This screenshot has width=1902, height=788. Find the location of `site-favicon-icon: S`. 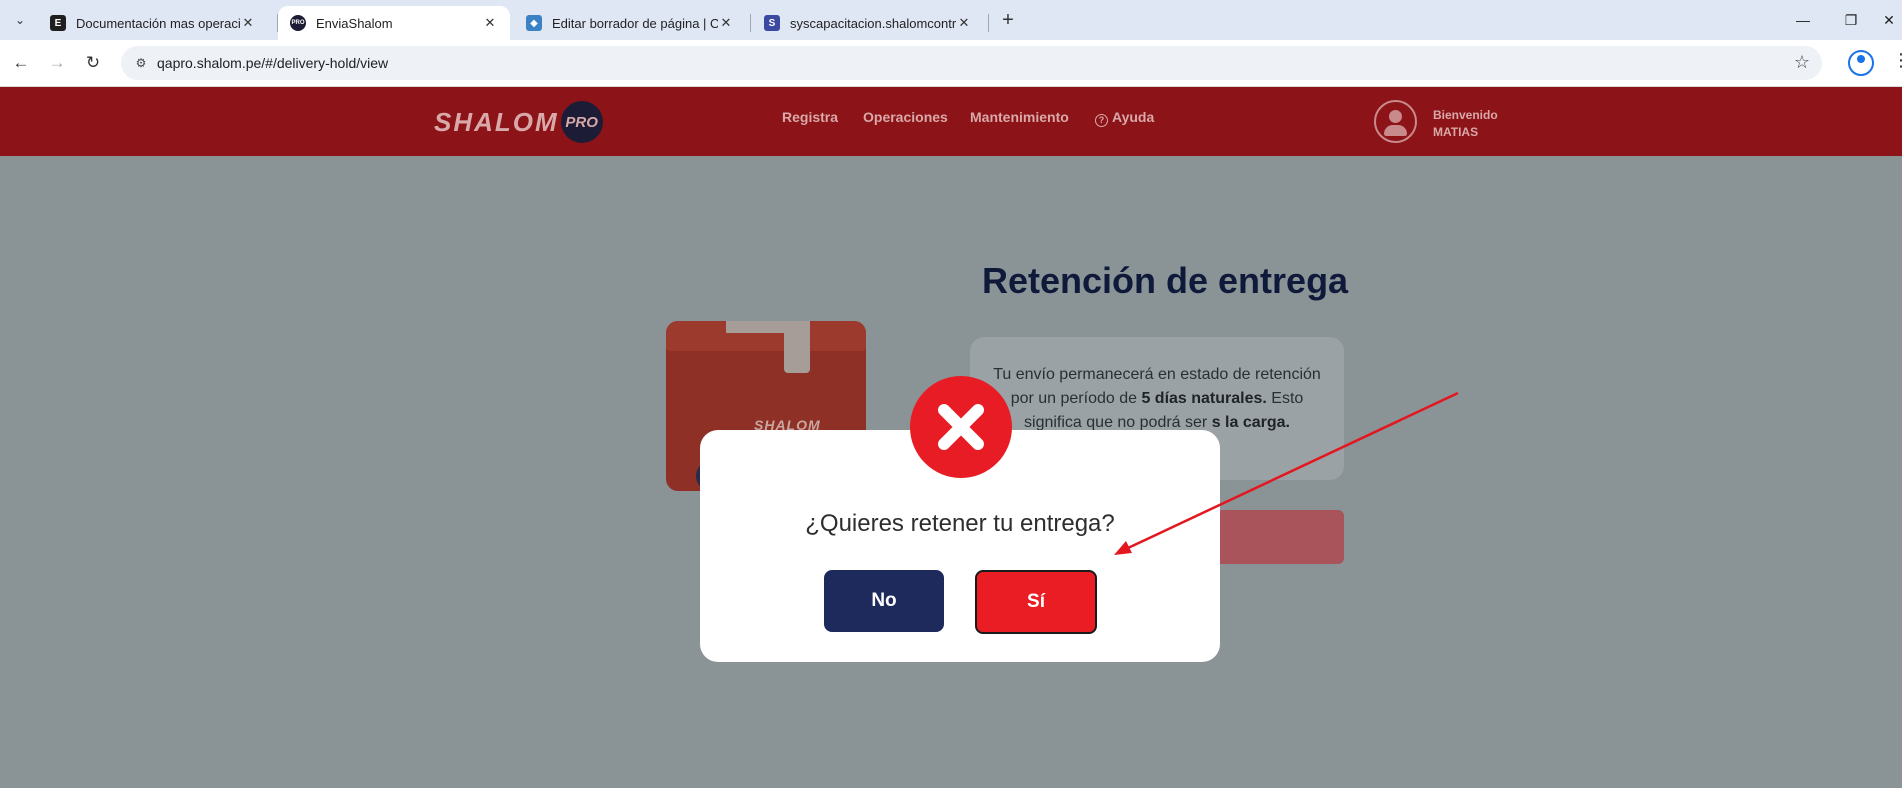

site-favicon-icon: S is located at coordinates (772, 23).